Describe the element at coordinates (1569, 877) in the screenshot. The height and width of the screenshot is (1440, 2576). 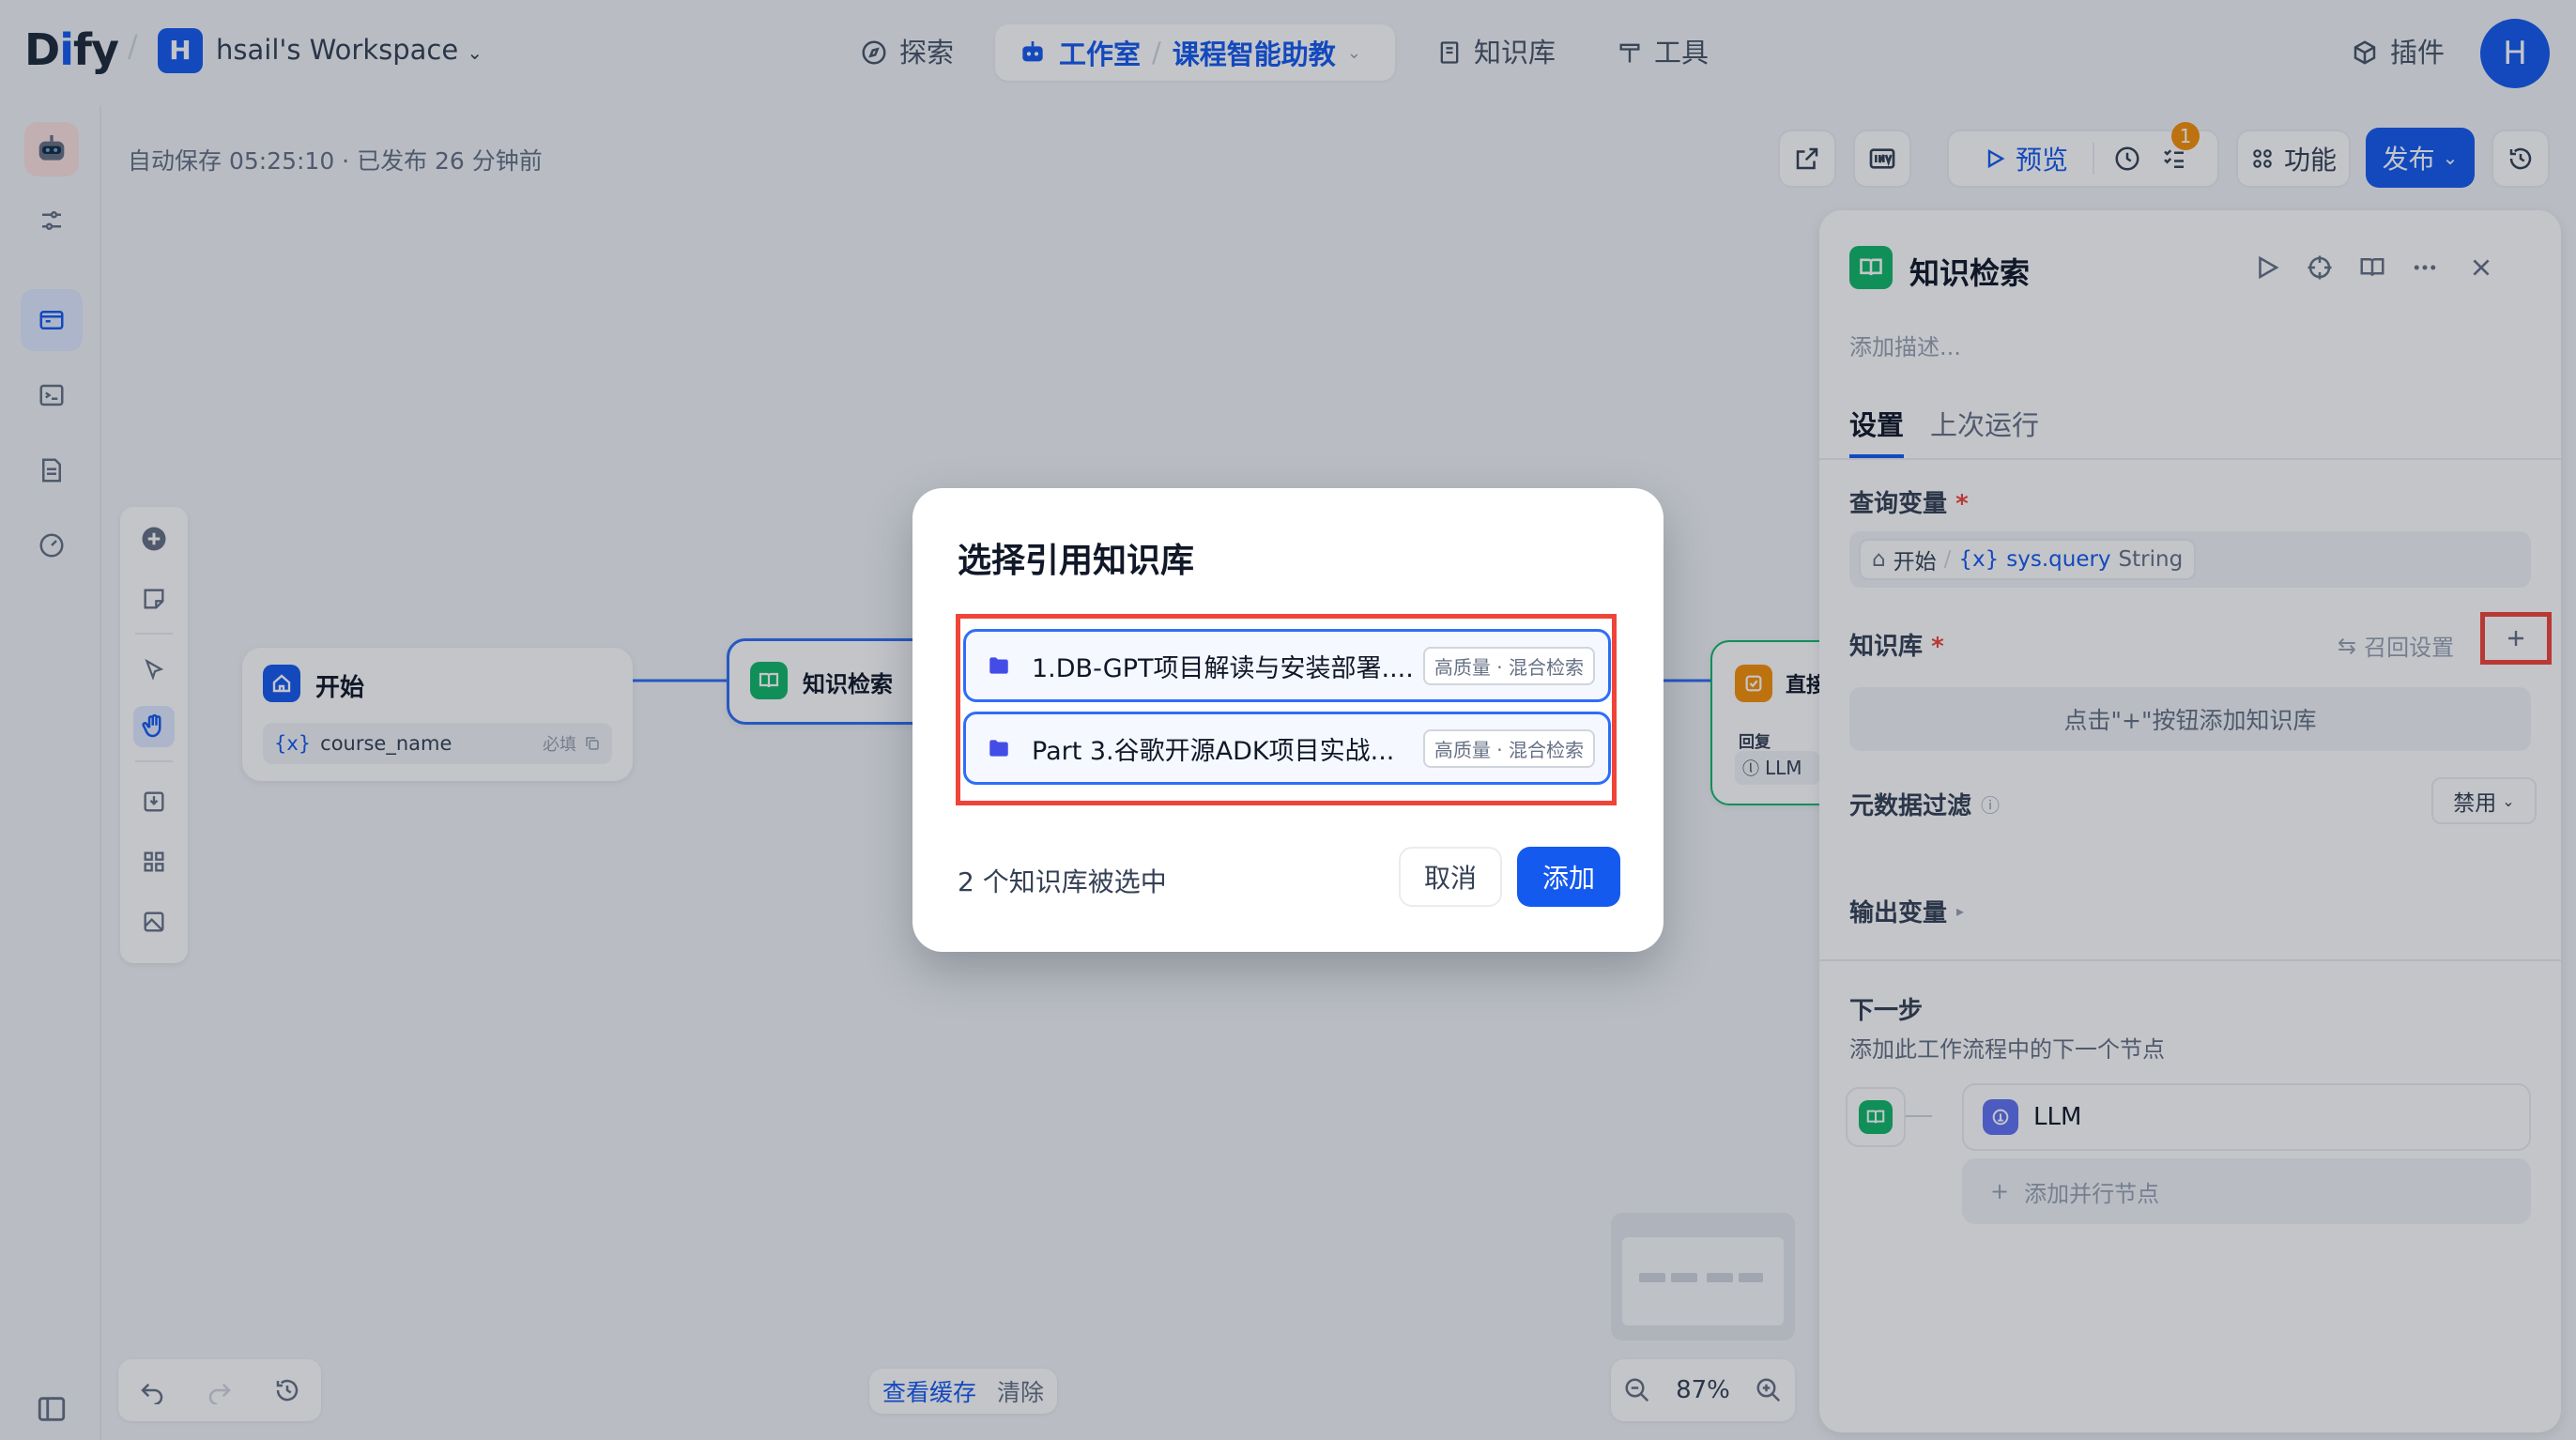
I see `add-button: 添加` at that location.